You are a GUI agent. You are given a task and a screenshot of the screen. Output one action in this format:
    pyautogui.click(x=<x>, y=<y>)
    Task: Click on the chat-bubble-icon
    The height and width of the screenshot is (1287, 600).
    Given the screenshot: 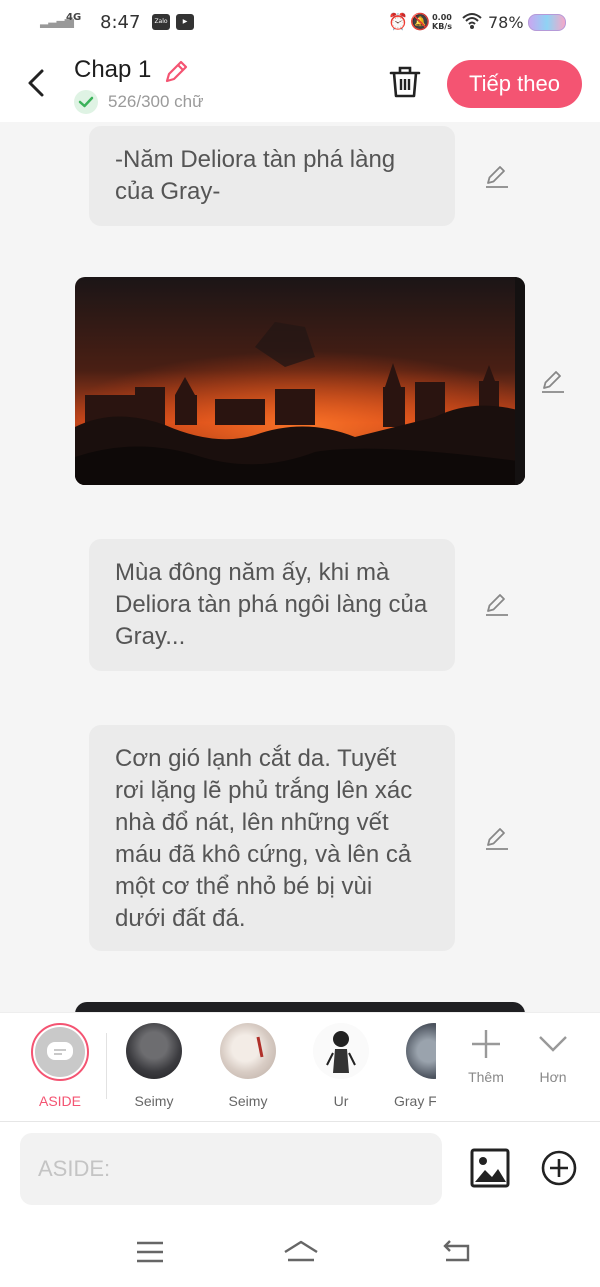 What is the action you would take?
    pyautogui.click(x=60, y=1051)
    